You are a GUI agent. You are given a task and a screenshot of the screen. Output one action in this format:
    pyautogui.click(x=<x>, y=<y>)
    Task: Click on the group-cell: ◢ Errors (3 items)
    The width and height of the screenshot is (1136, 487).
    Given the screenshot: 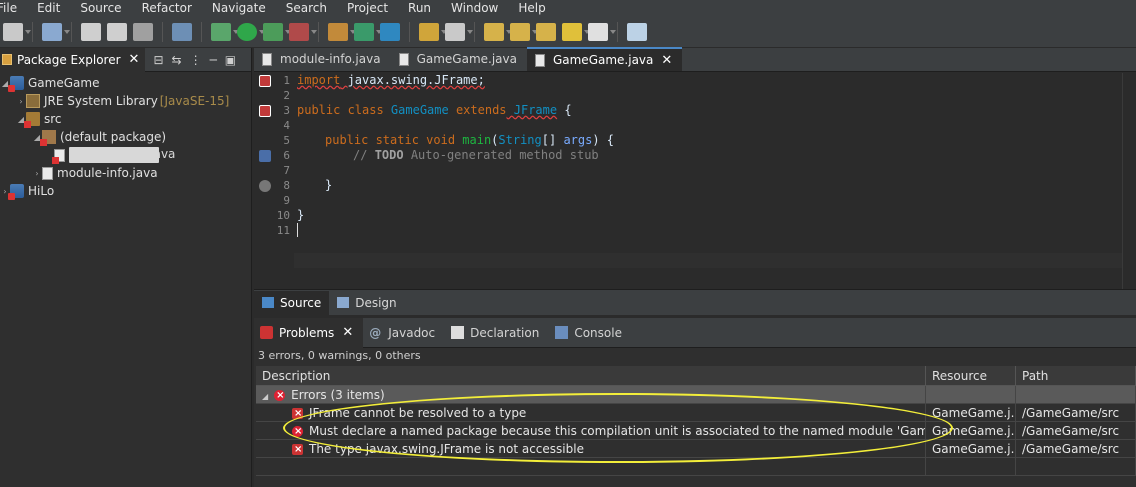 What is the action you would take?
    pyautogui.click(x=591, y=394)
    